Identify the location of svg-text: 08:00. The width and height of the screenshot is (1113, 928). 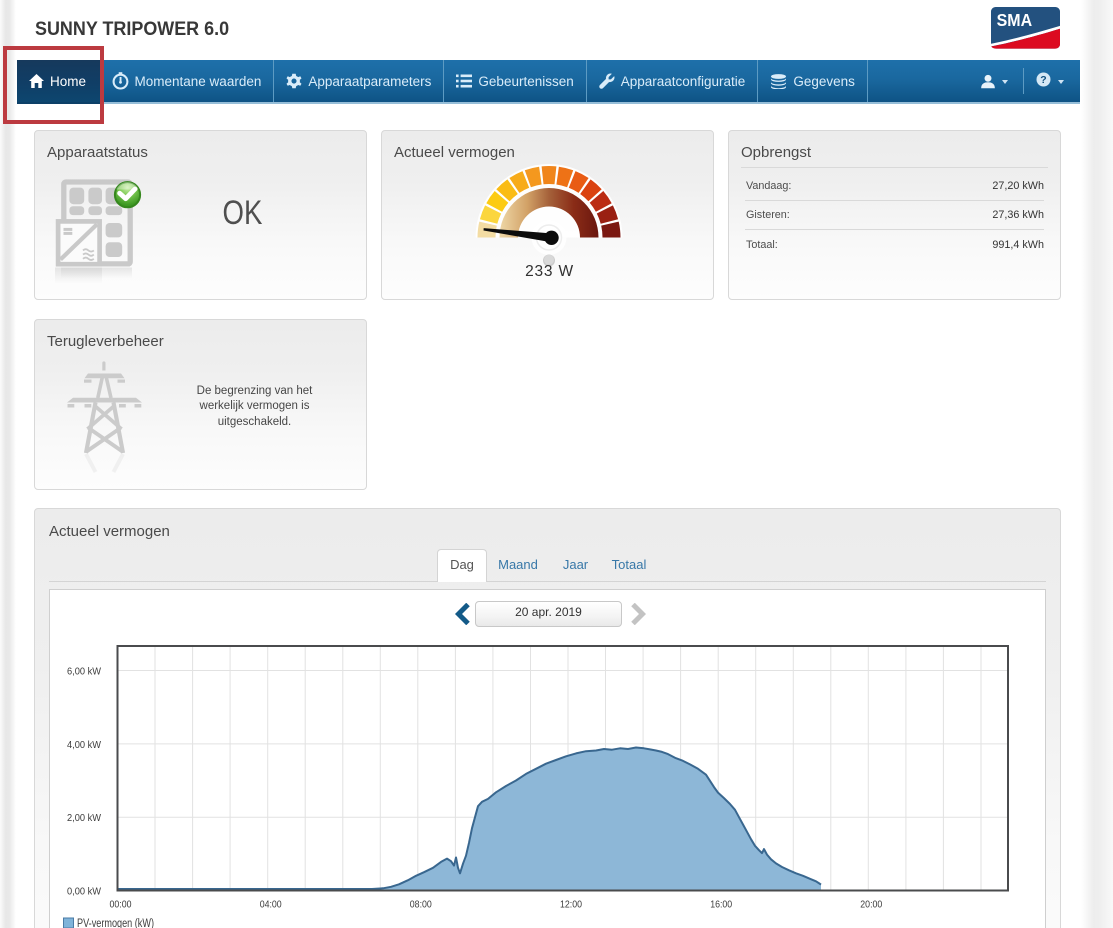
(421, 905).